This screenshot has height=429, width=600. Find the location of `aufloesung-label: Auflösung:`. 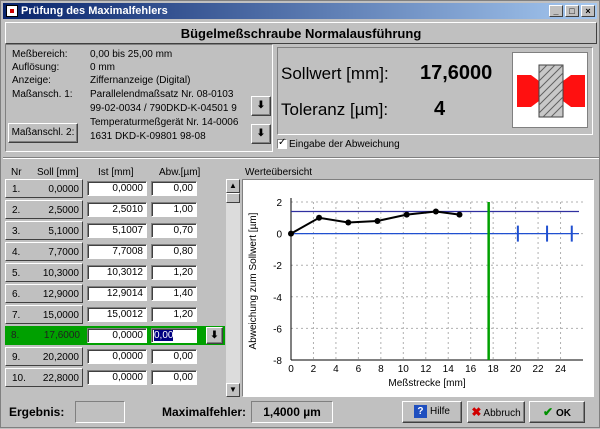

aufloesung-label: Auflösung: is located at coordinates (36, 67).